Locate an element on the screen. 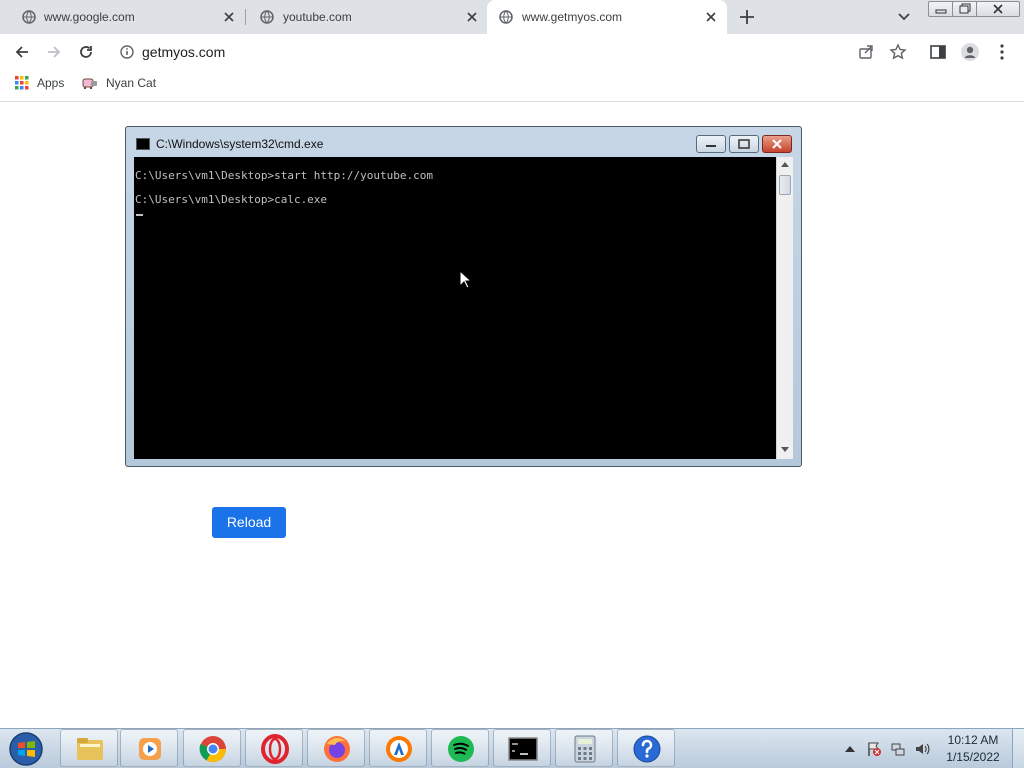  reload-button: Reload is located at coordinates (249, 522).